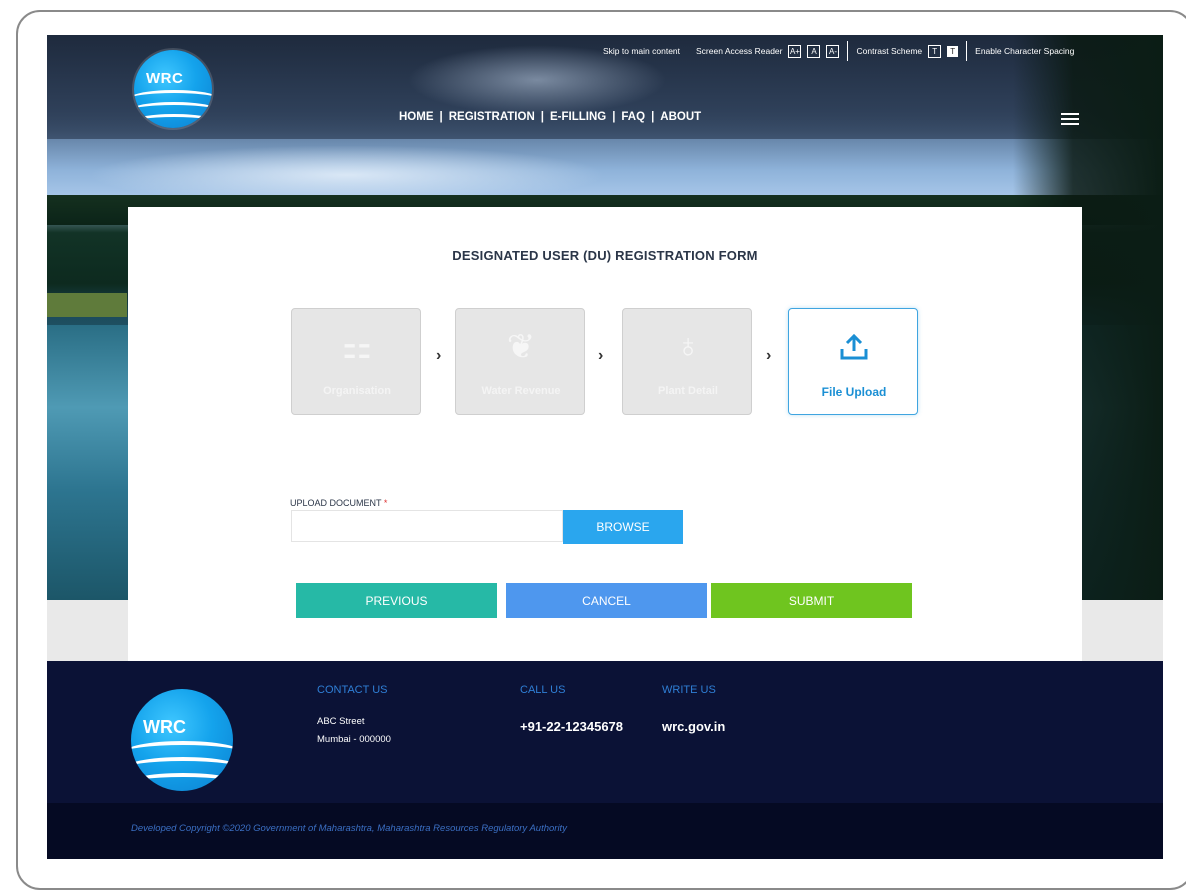 The width and height of the screenshot is (1186, 890). What do you see at coordinates (739, 51) in the screenshot?
I see `screen-reader-link: Screen Access Reader` at bounding box center [739, 51].